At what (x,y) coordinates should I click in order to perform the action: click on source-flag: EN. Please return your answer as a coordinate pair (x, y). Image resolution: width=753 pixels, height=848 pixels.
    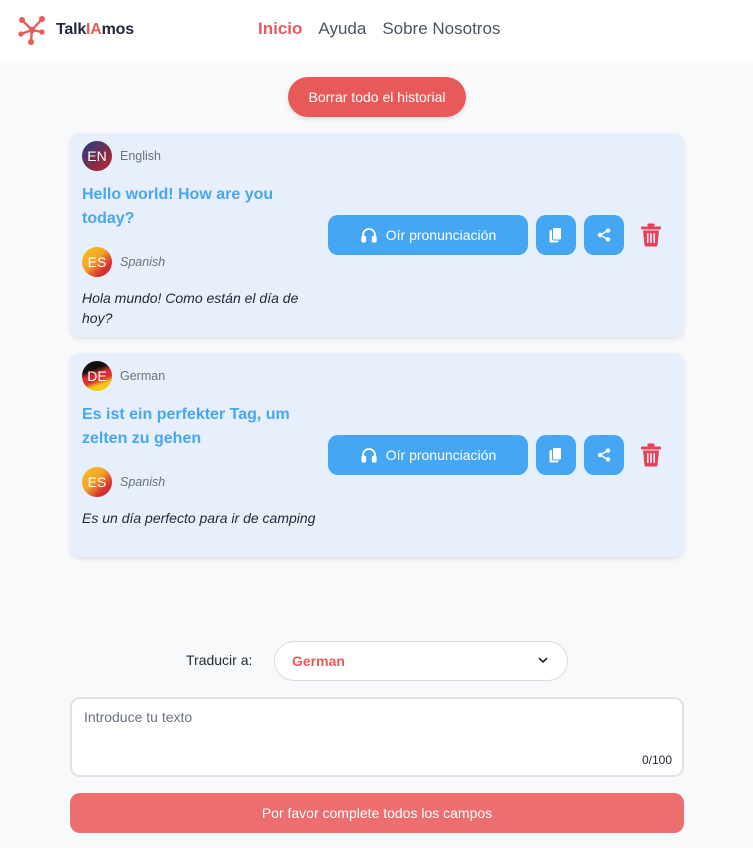
    Looking at the image, I should click on (97, 156).